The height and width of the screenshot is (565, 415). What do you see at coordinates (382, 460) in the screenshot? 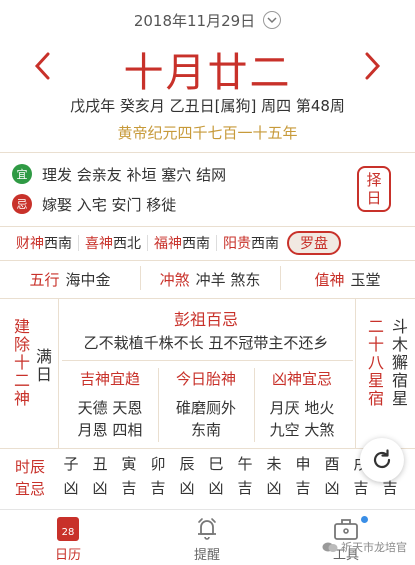
I see `refresh-icon` at bounding box center [382, 460].